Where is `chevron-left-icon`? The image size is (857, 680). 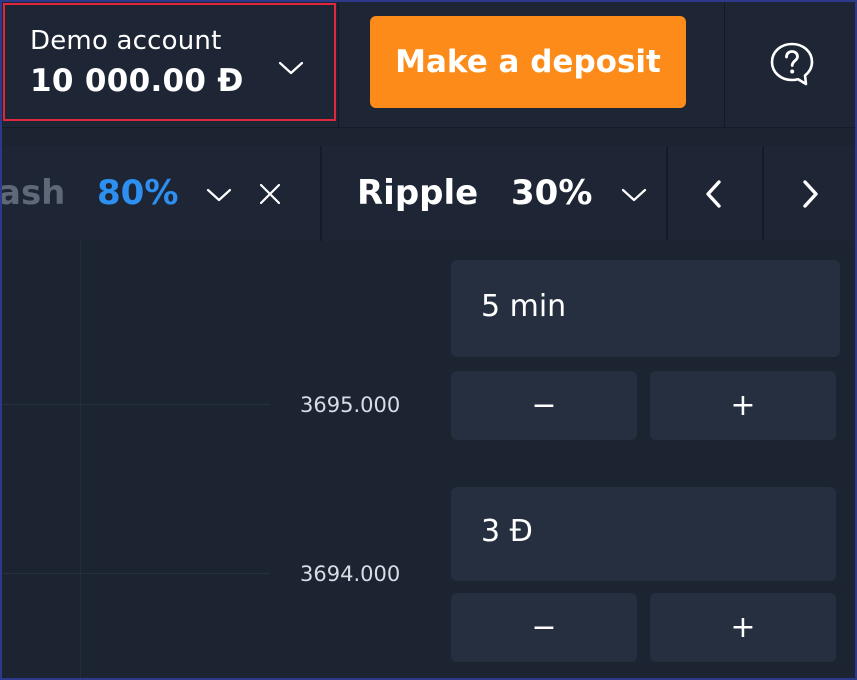
chevron-left-icon is located at coordinates (713, 193).